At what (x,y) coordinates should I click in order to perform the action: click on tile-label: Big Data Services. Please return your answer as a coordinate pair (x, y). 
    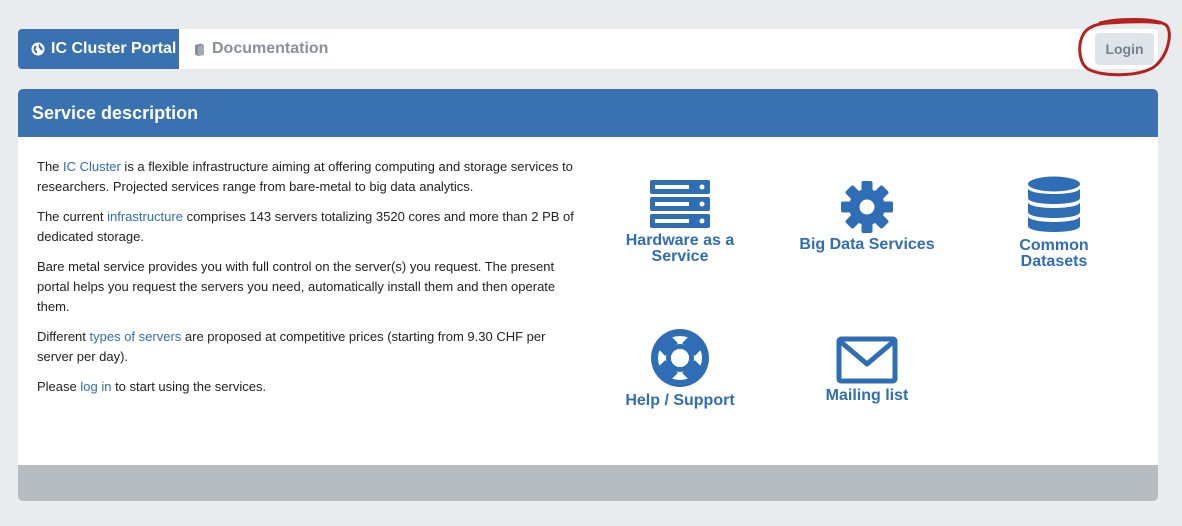
    Looking at the image, I should click on (867, 244).